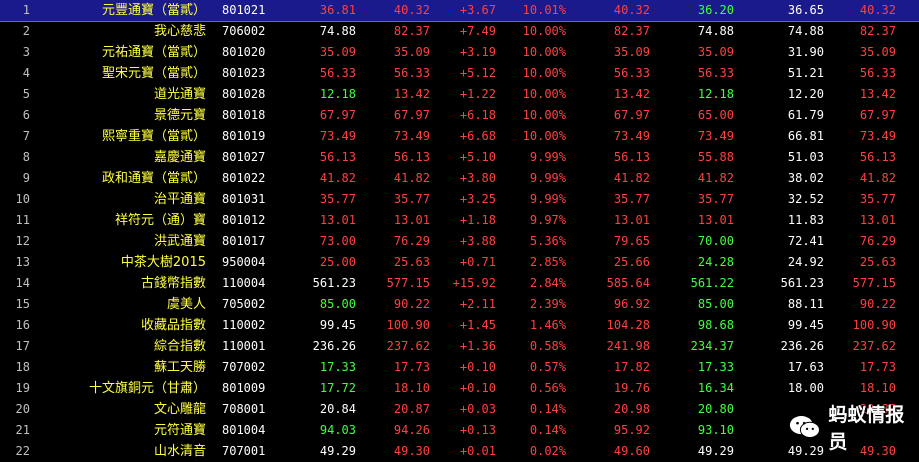 This screenshot has width=919, height=462. I want to click on high-price-cell: 67.97, so click(631, 115).